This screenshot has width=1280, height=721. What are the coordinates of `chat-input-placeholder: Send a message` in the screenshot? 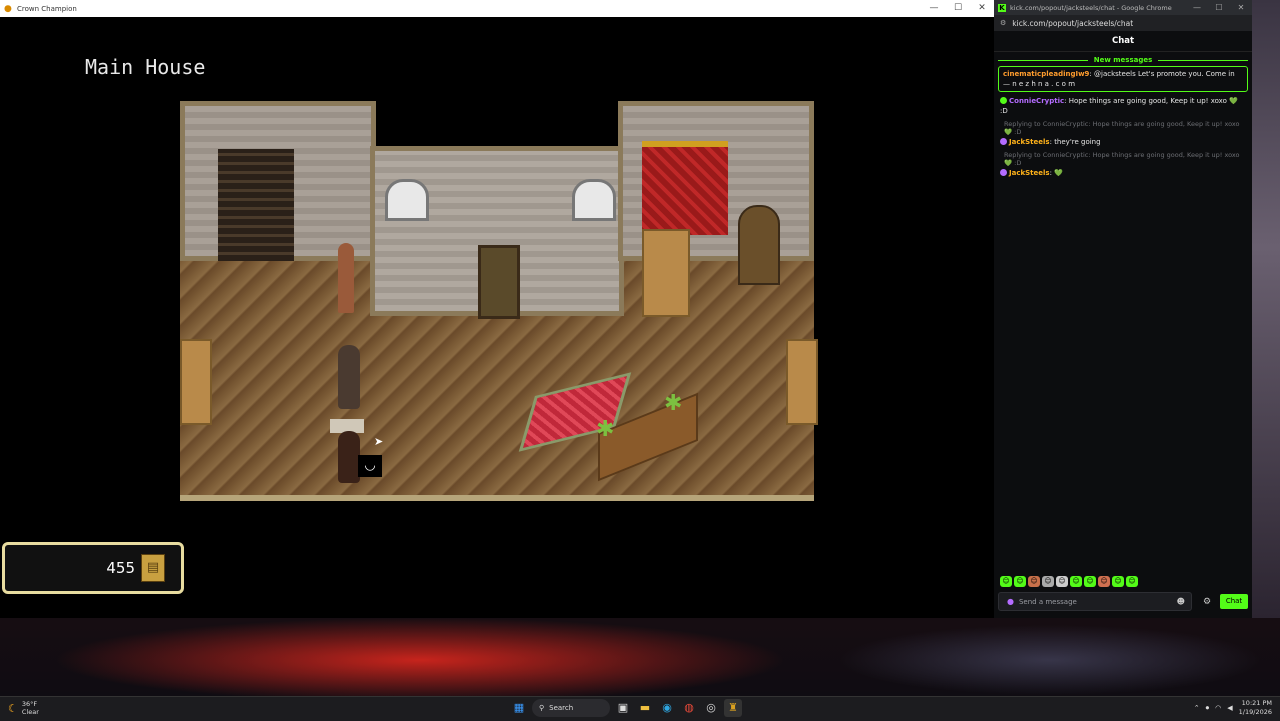 It's located at (1098, 602).